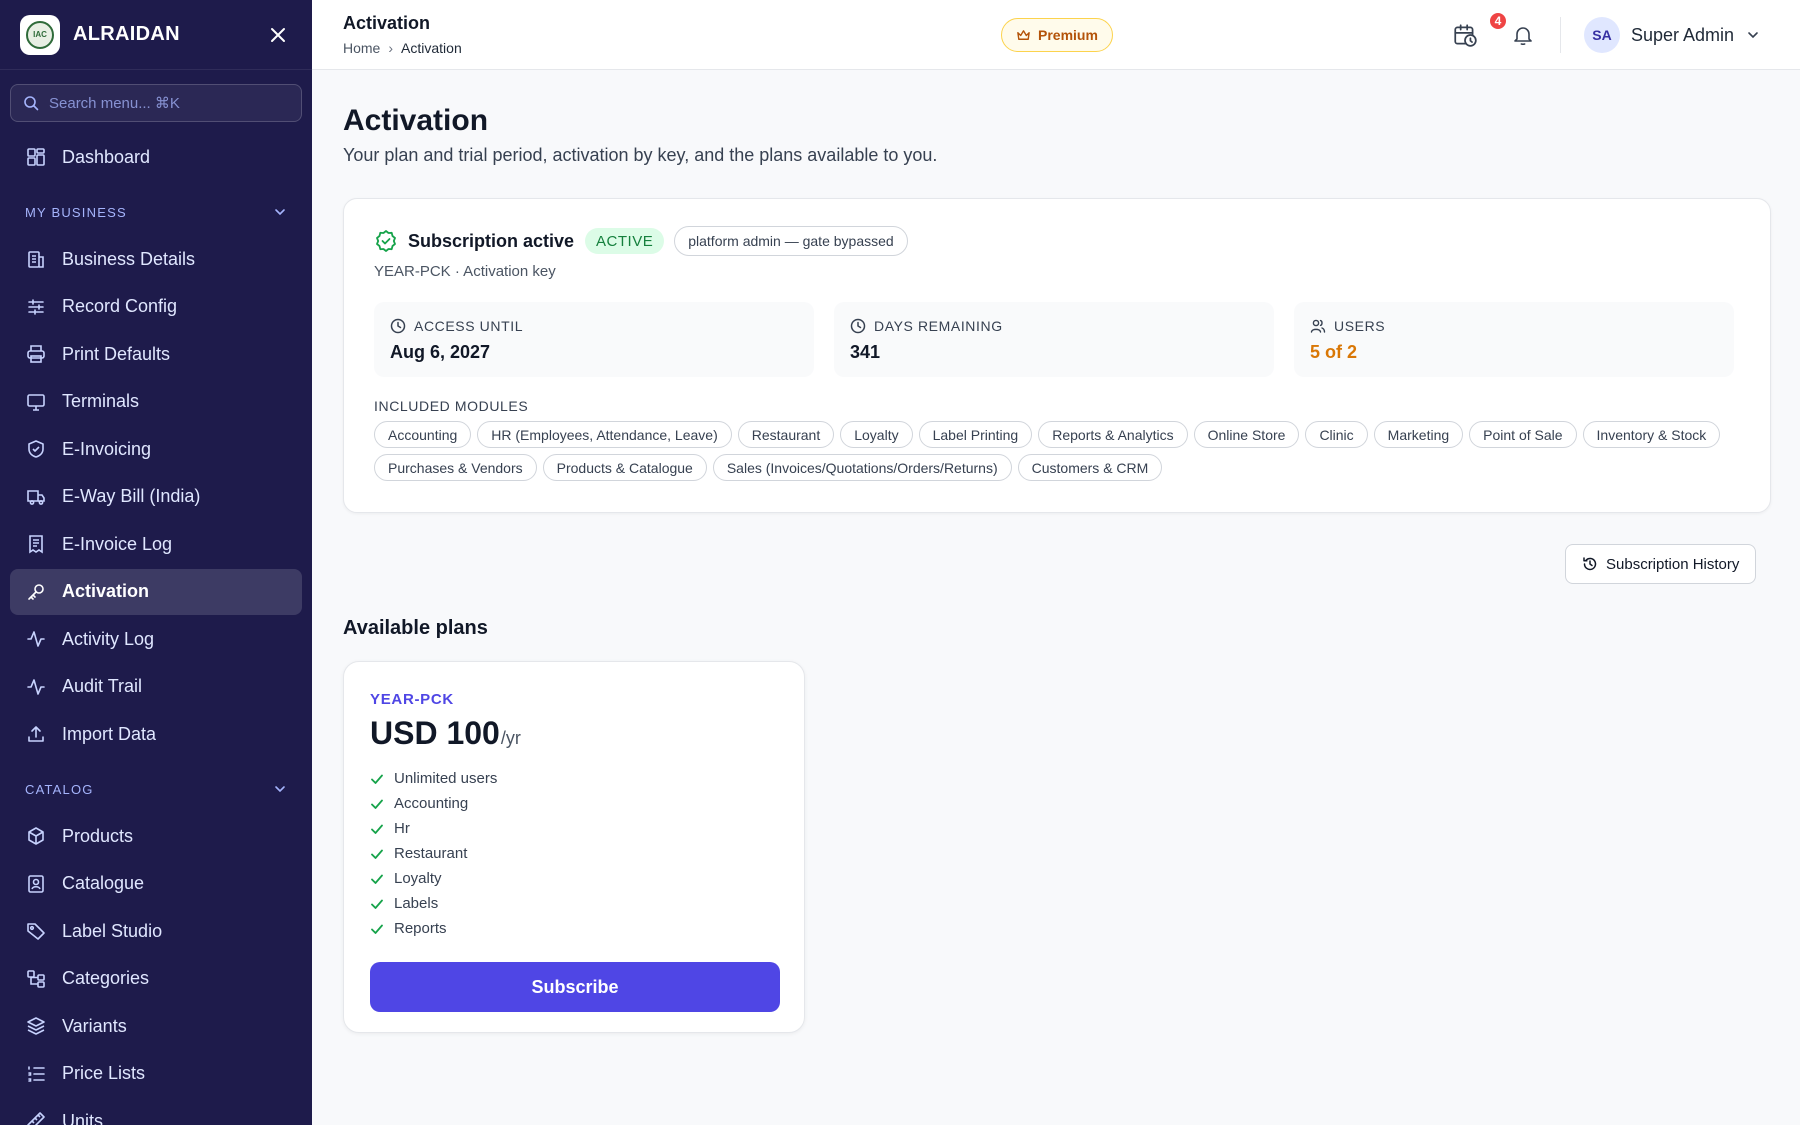  What do you see at coordinates (786, 434) in the screenshot?
I see `module-chip: Restaurant` at bounding box center [786, 434].